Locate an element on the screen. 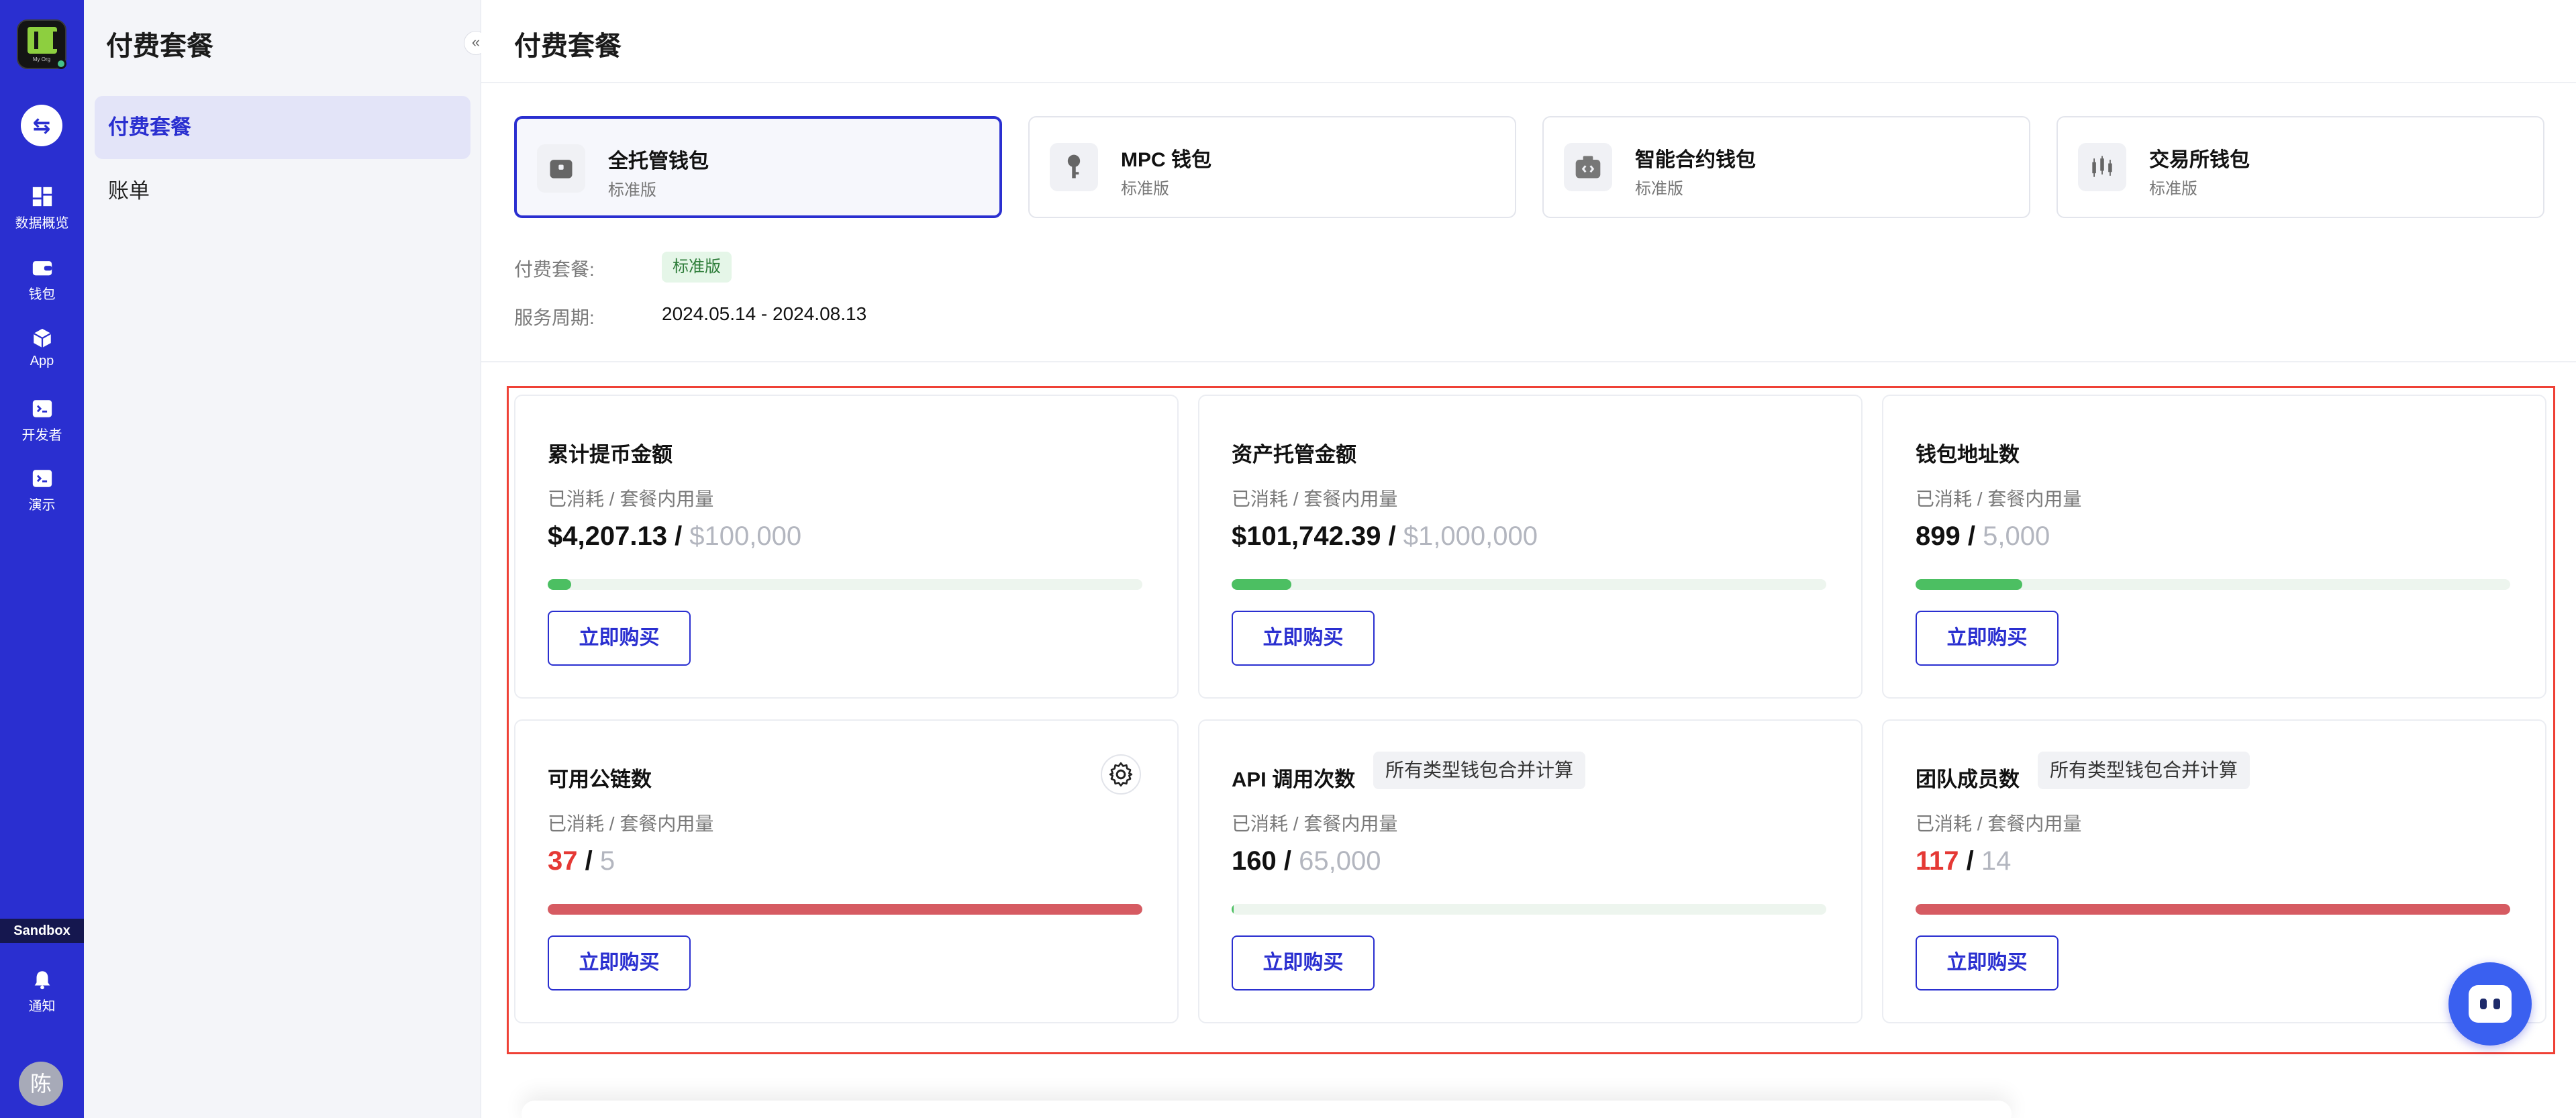 This screenshot has height=1118, width=2576. chain-settings-button is located at coordinates (1121, 774).